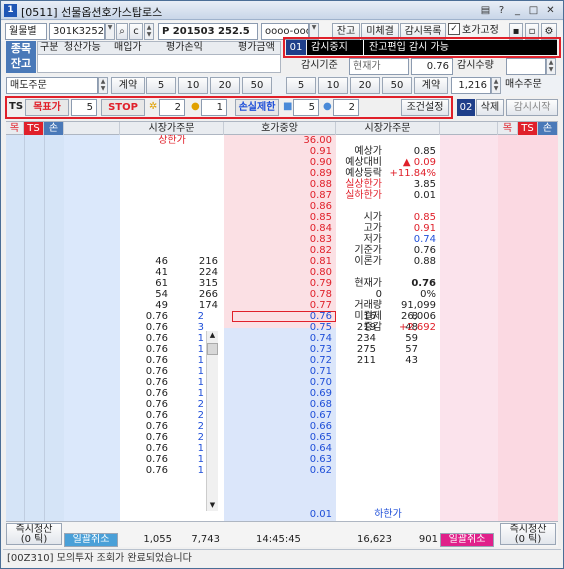 This screenshot has height=569, width=564. What do you see at coordinates (52, 85) in the screenshot?
I see `sell-order-field: 매도주문` at bounding box center [52, 85].